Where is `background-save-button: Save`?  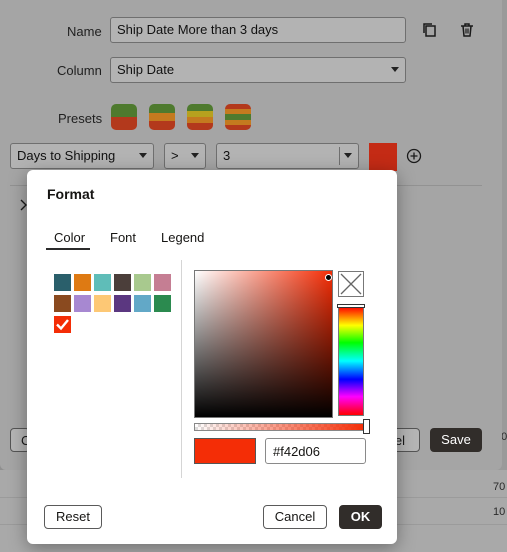 background-save-button: Save is located at coordinates (456, 440).